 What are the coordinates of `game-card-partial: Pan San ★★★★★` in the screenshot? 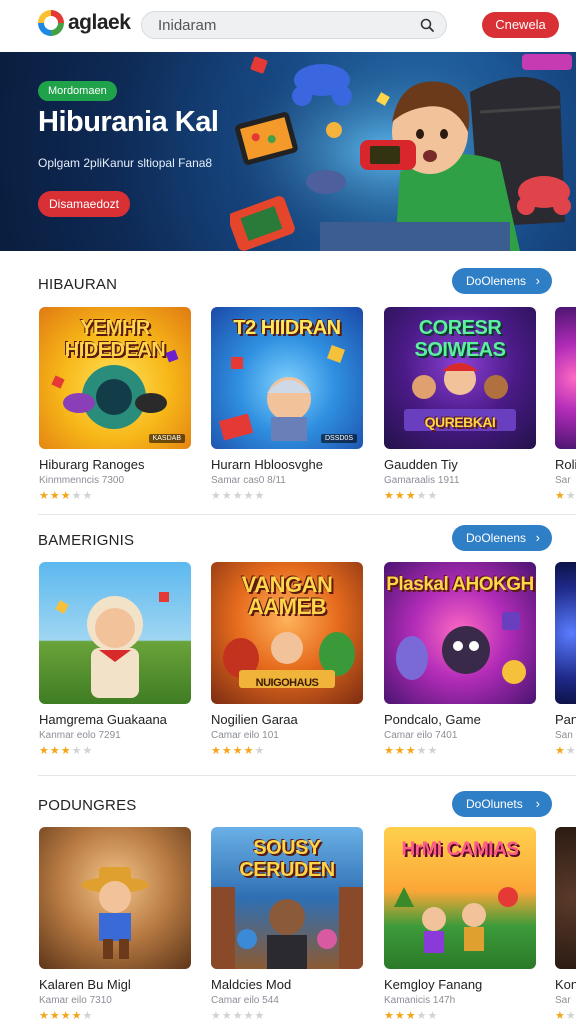 It's located at (565, 659).